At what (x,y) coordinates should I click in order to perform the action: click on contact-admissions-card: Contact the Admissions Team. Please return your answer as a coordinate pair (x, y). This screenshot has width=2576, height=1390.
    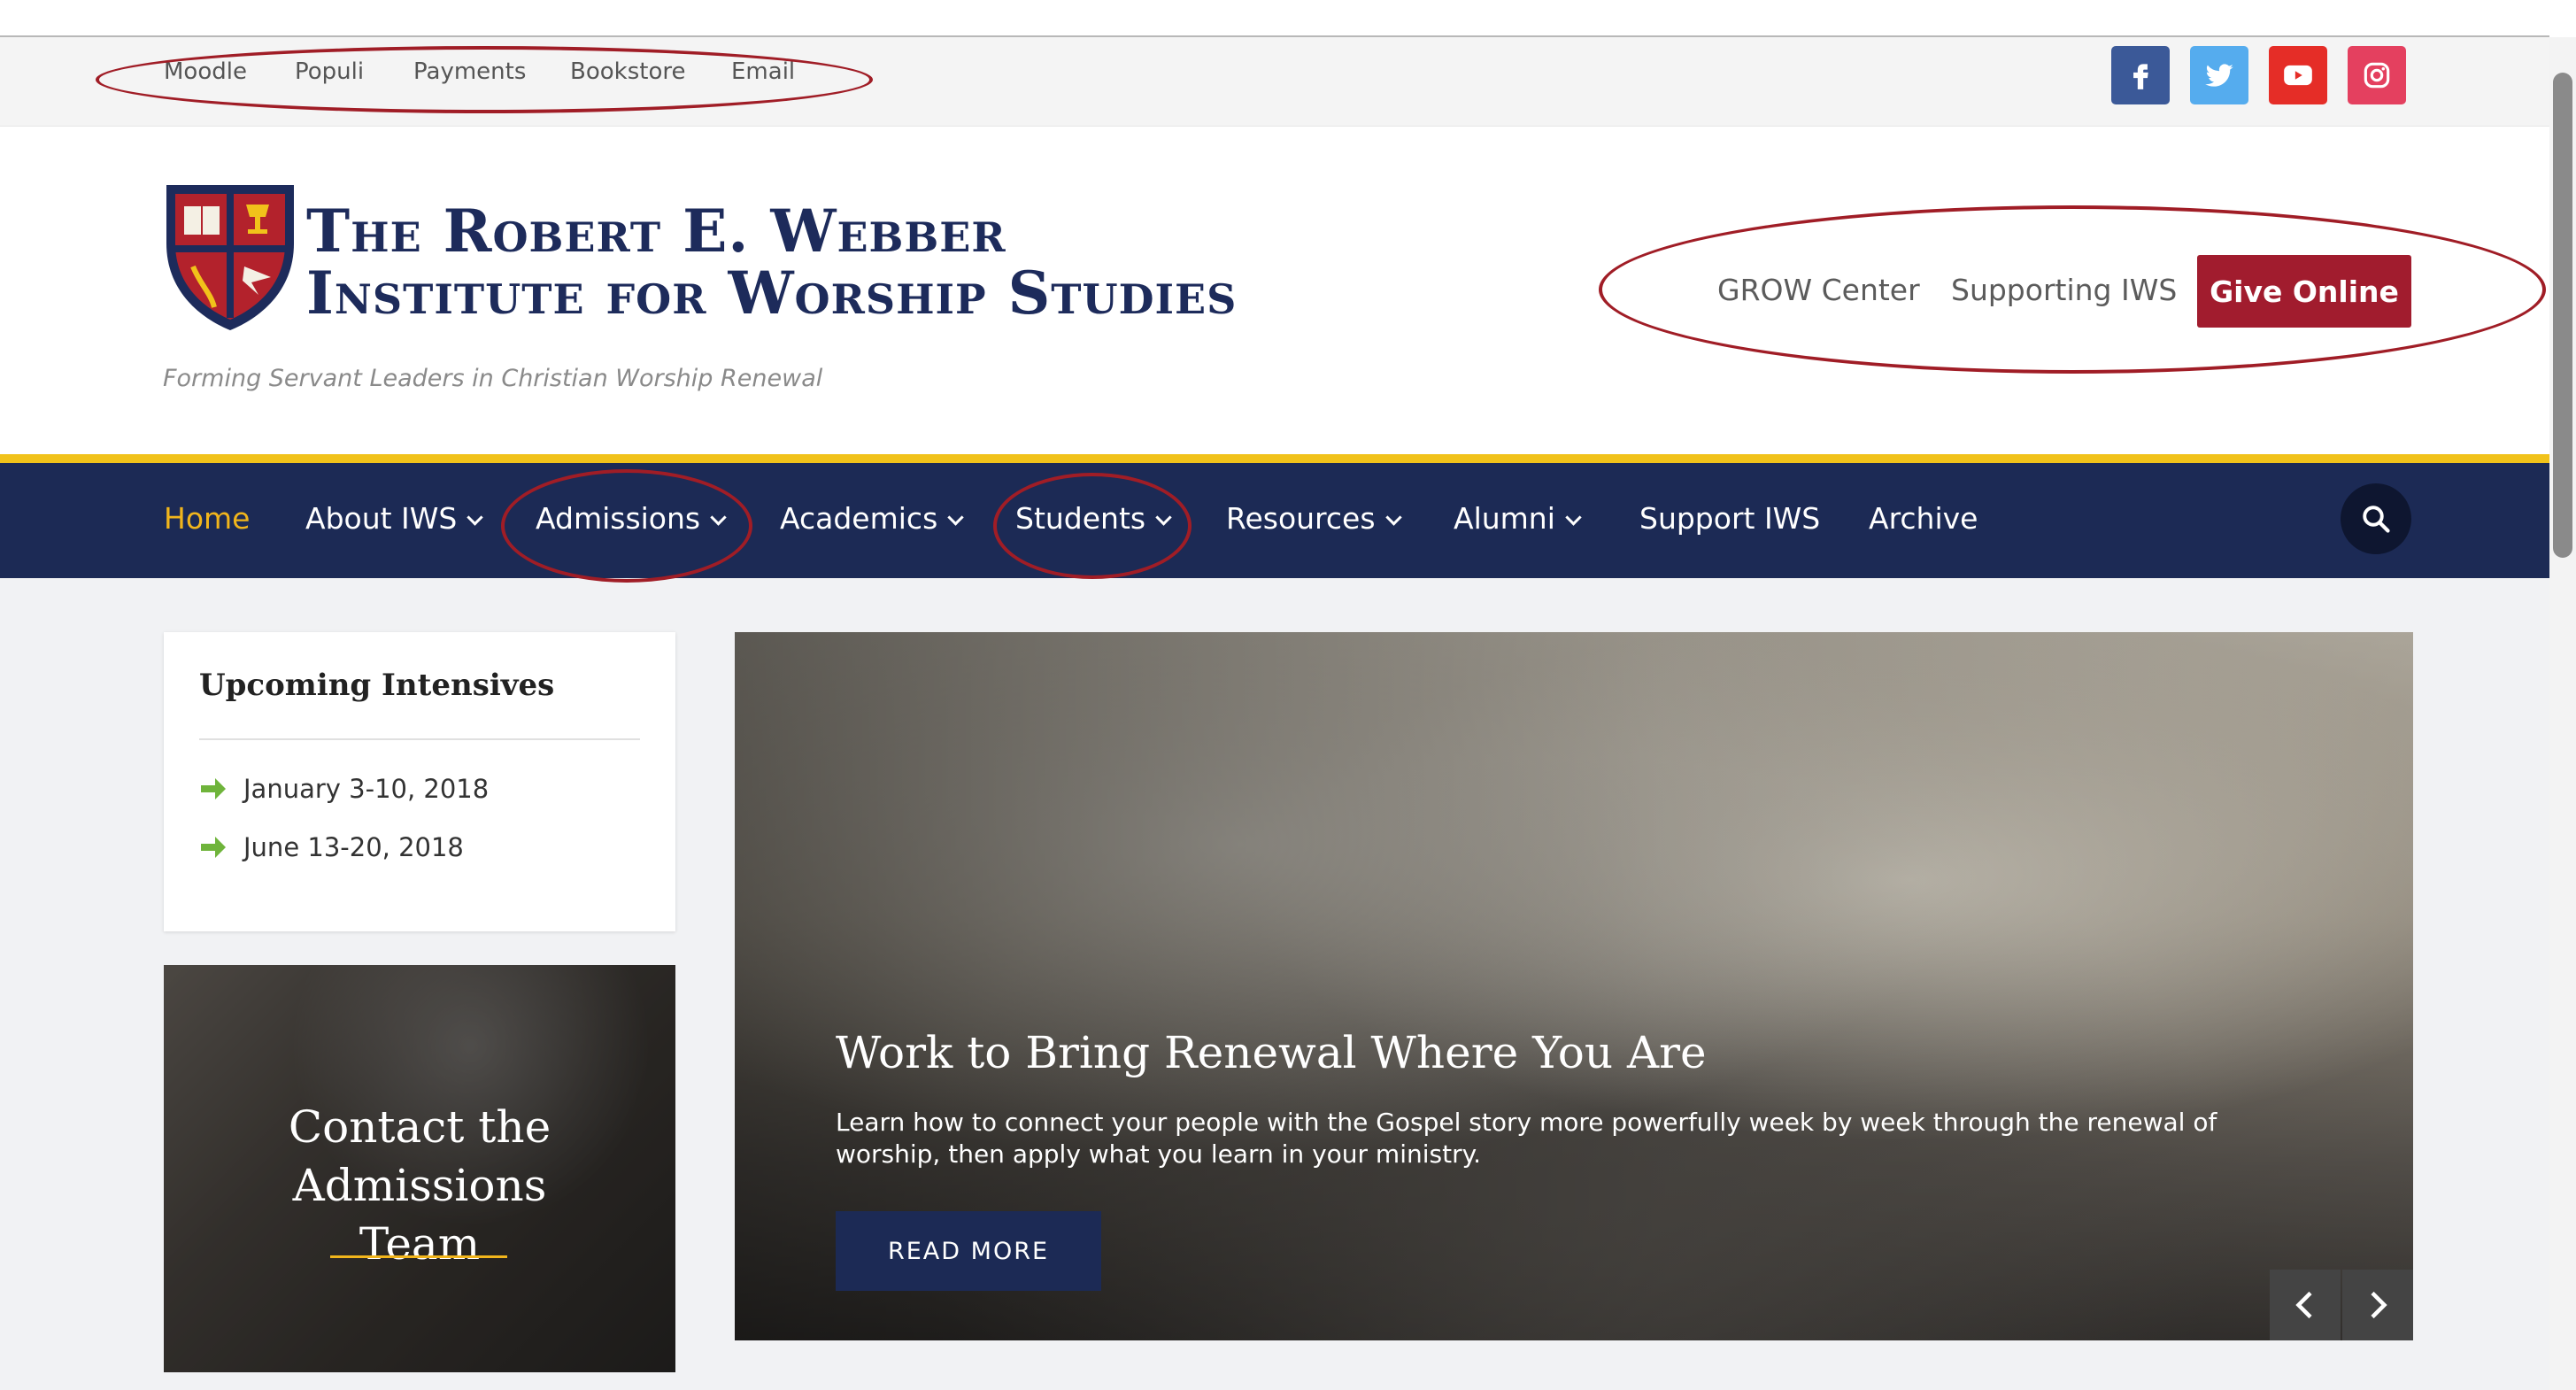
    Looking at the image, I should click on (419, 1168).